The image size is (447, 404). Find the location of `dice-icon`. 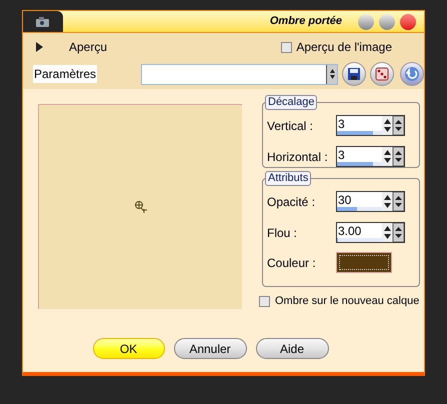

dice-icon is located at coordinates (382, 74).